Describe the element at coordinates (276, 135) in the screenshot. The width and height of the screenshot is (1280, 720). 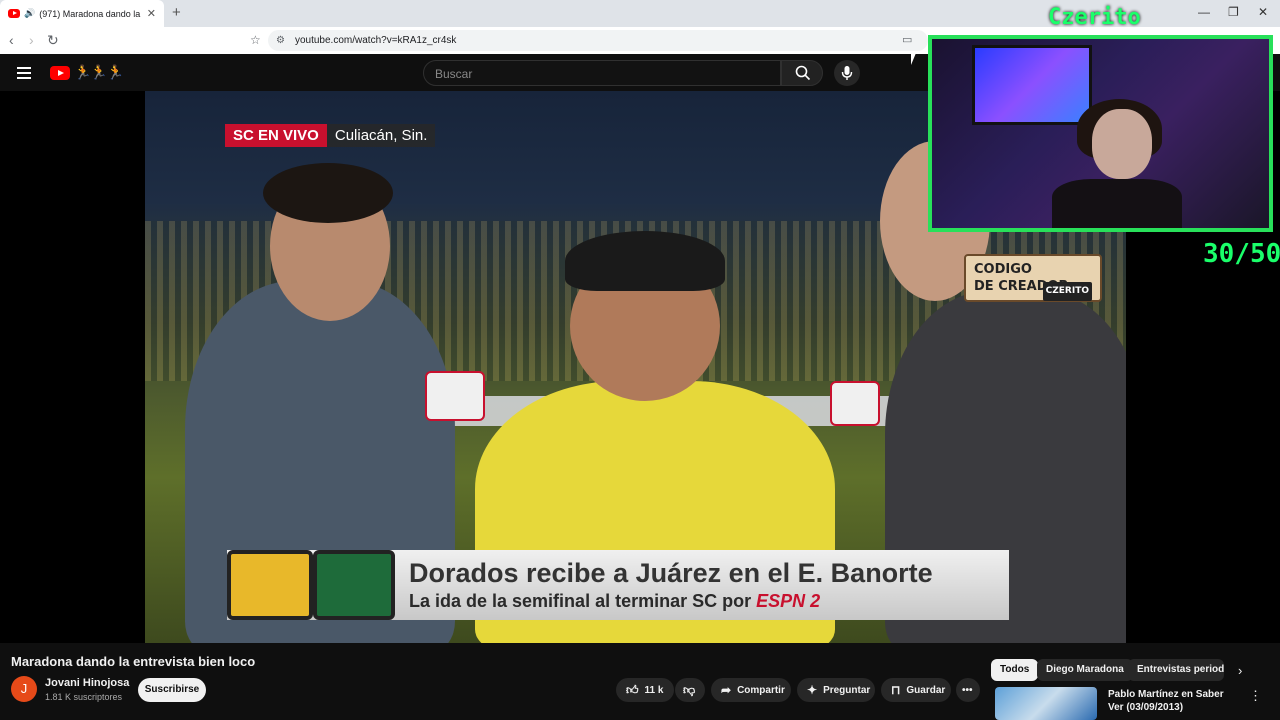
I see `live-label: SC EN VIVO` at that location.